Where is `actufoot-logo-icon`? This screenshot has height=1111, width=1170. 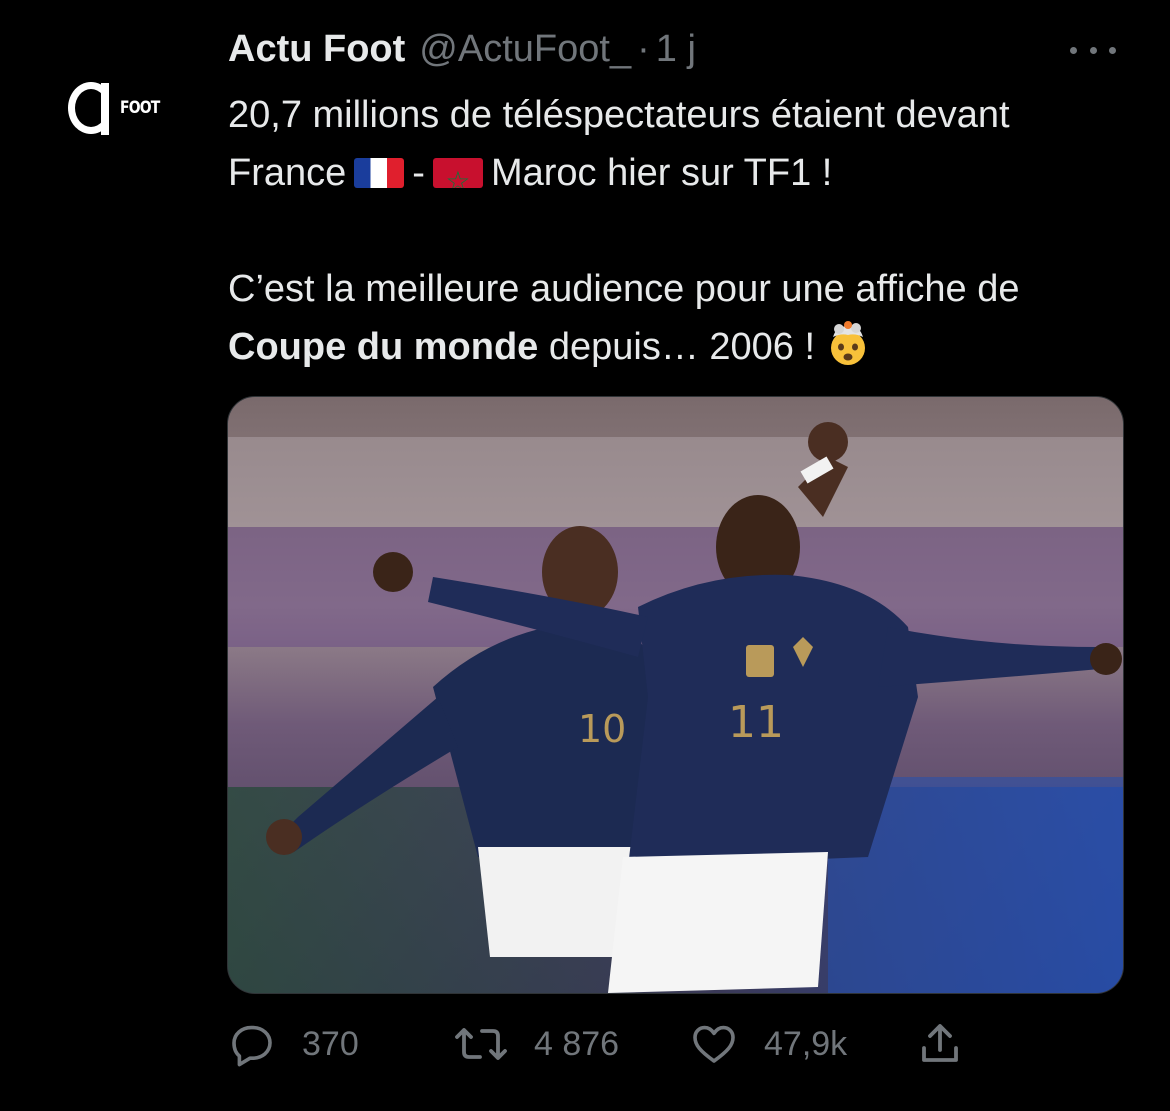 actufoot-logo-icon is located at coordinates (91, 108).